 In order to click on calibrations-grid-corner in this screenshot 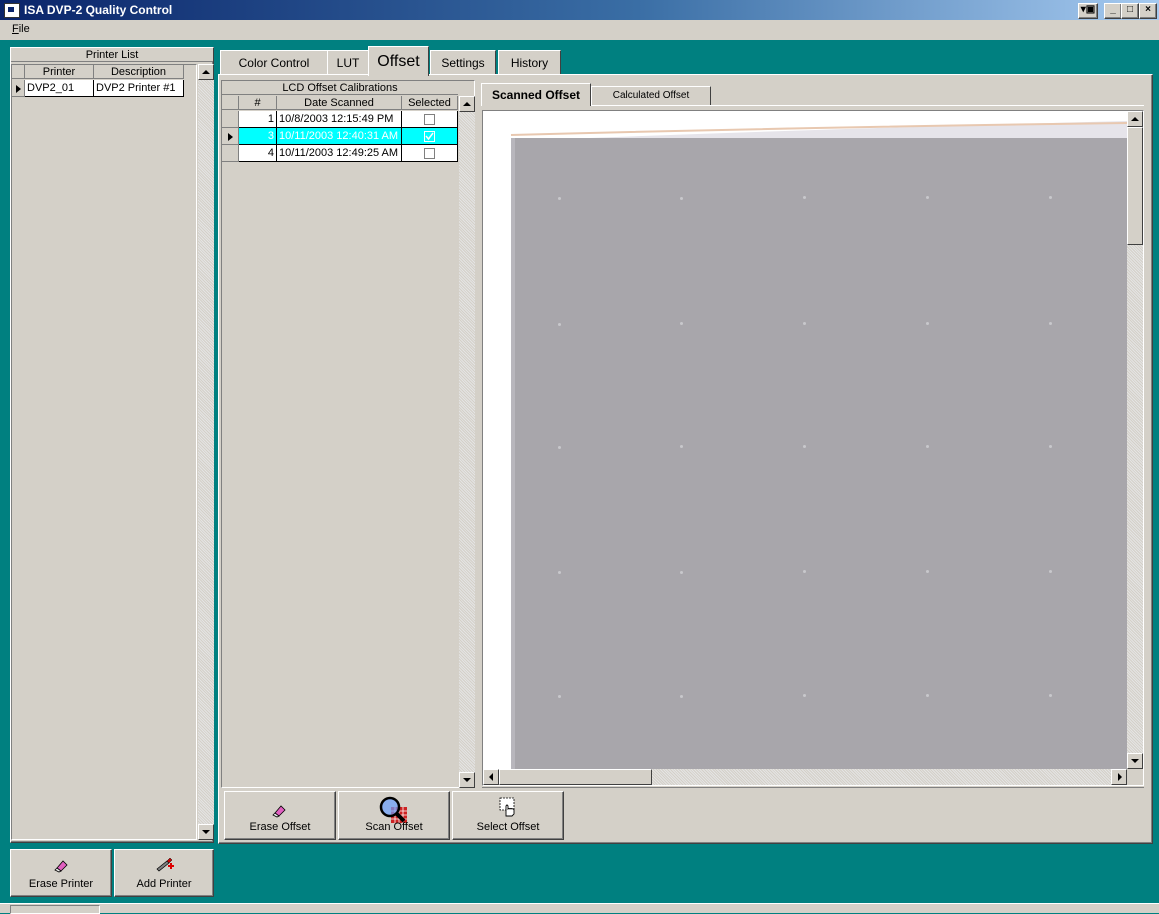, I will do `click(230, 103)`.